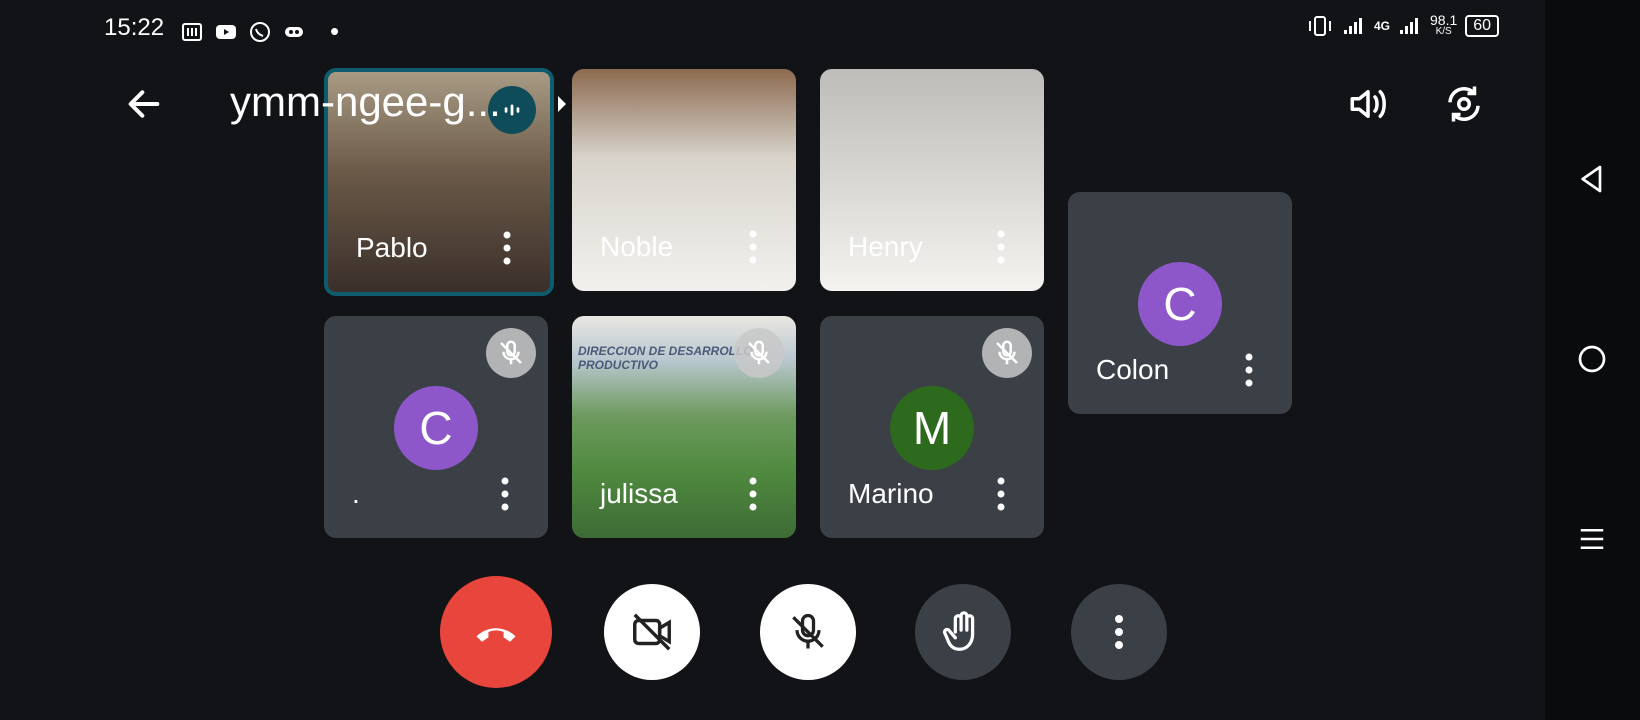 This screenshot has height=720, width=1640. I want to click on nav-recents-button, so click(1592, 539).